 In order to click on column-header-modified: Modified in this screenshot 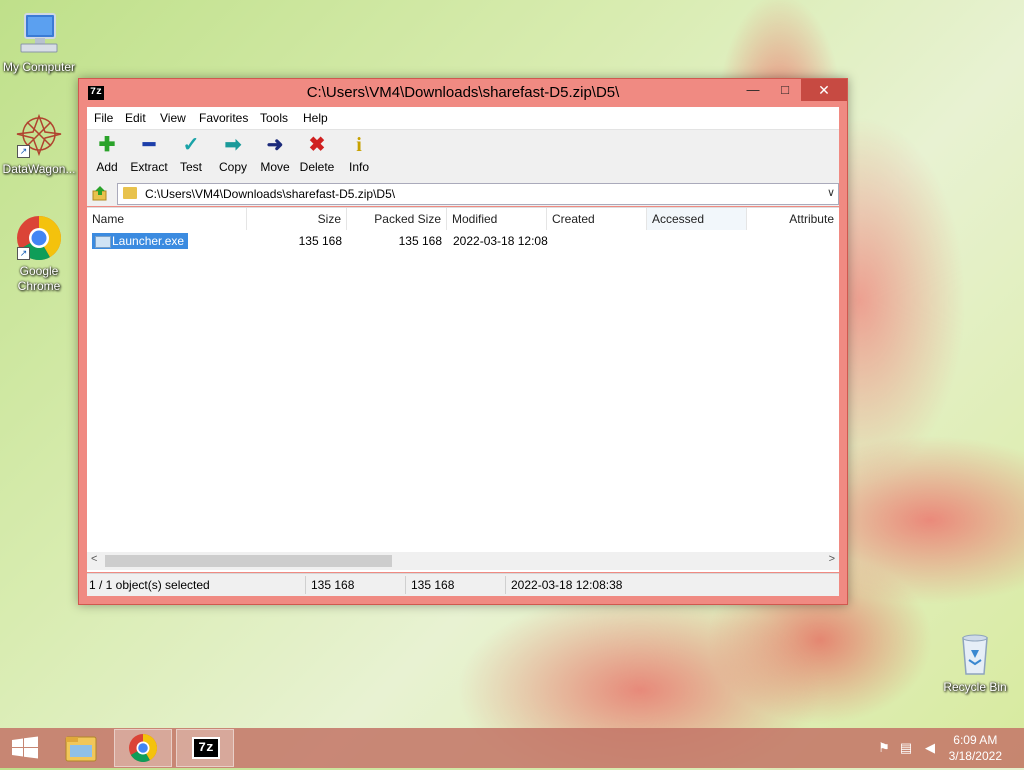, I will do `click(497, 219)`.